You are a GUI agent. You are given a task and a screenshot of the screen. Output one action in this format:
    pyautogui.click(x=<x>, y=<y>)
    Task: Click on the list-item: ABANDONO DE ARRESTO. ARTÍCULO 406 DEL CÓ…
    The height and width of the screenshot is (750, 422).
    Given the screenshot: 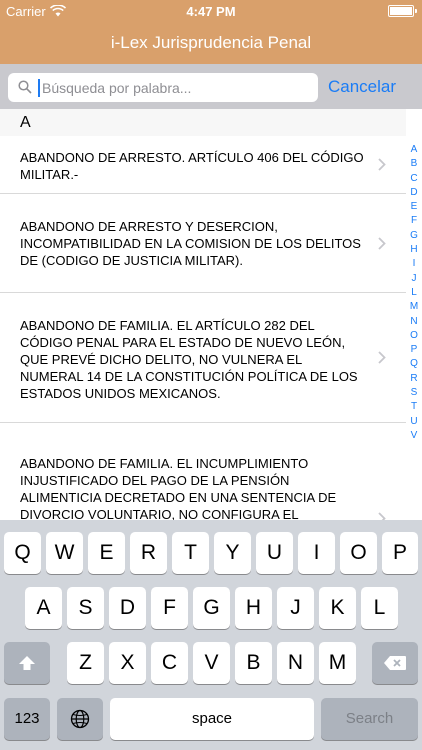 What is the action you would take?
    pyautogui.click(x=203, y=165)
    